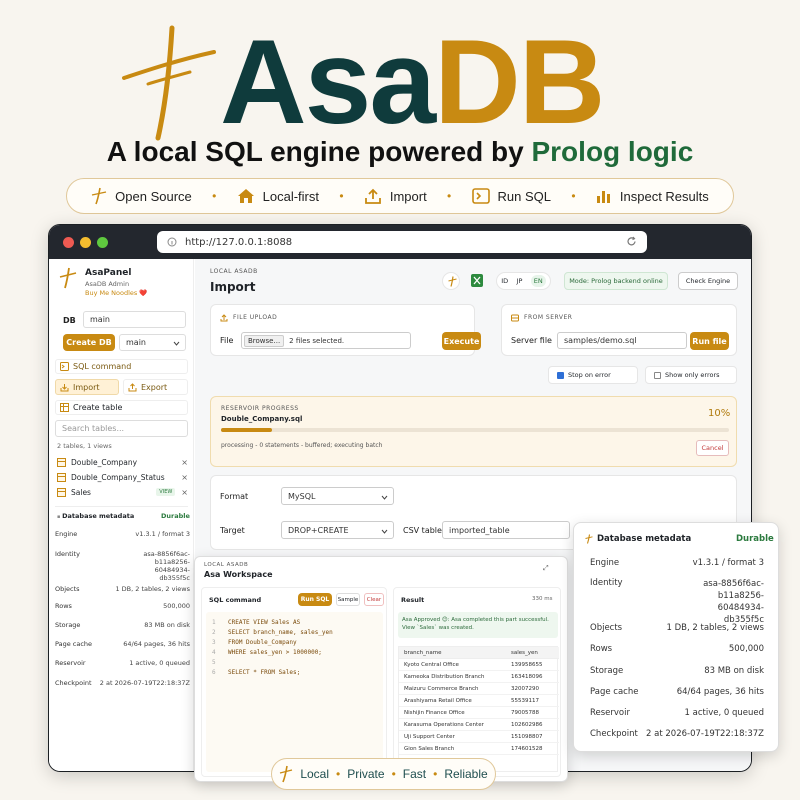 The width and height of the screenshot is (800, 800). Describe the element at coordinates (64, 366) in the screenshot. I see `sql-icon` at that location.